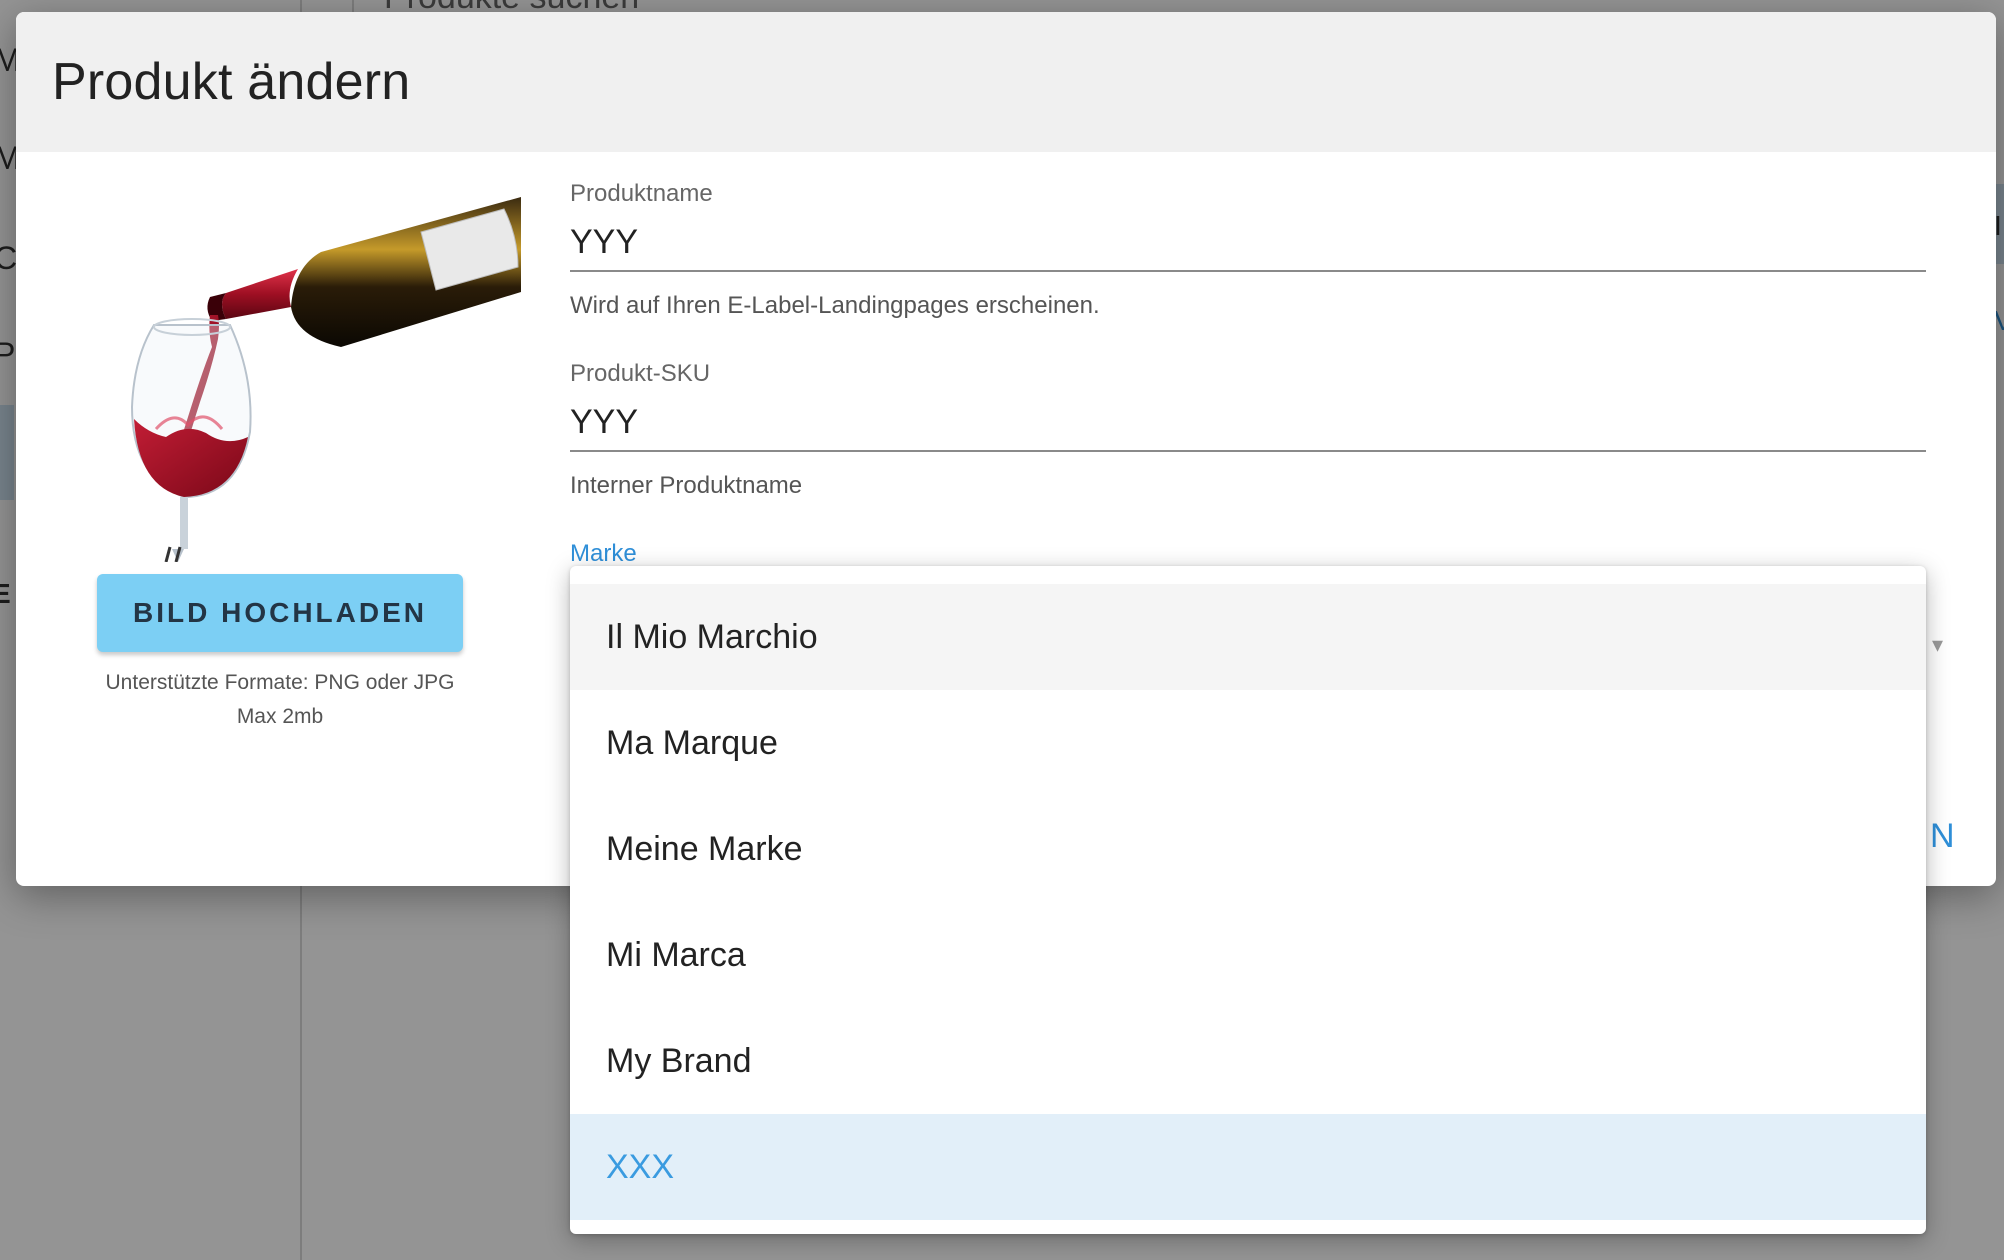 Image resolution: width=2004 pixels, height=1260 pixels. What do you see at coordinates (603, 553) in the screenshot?
I see `brand-label: Marke` at bounding box center [603, 553].